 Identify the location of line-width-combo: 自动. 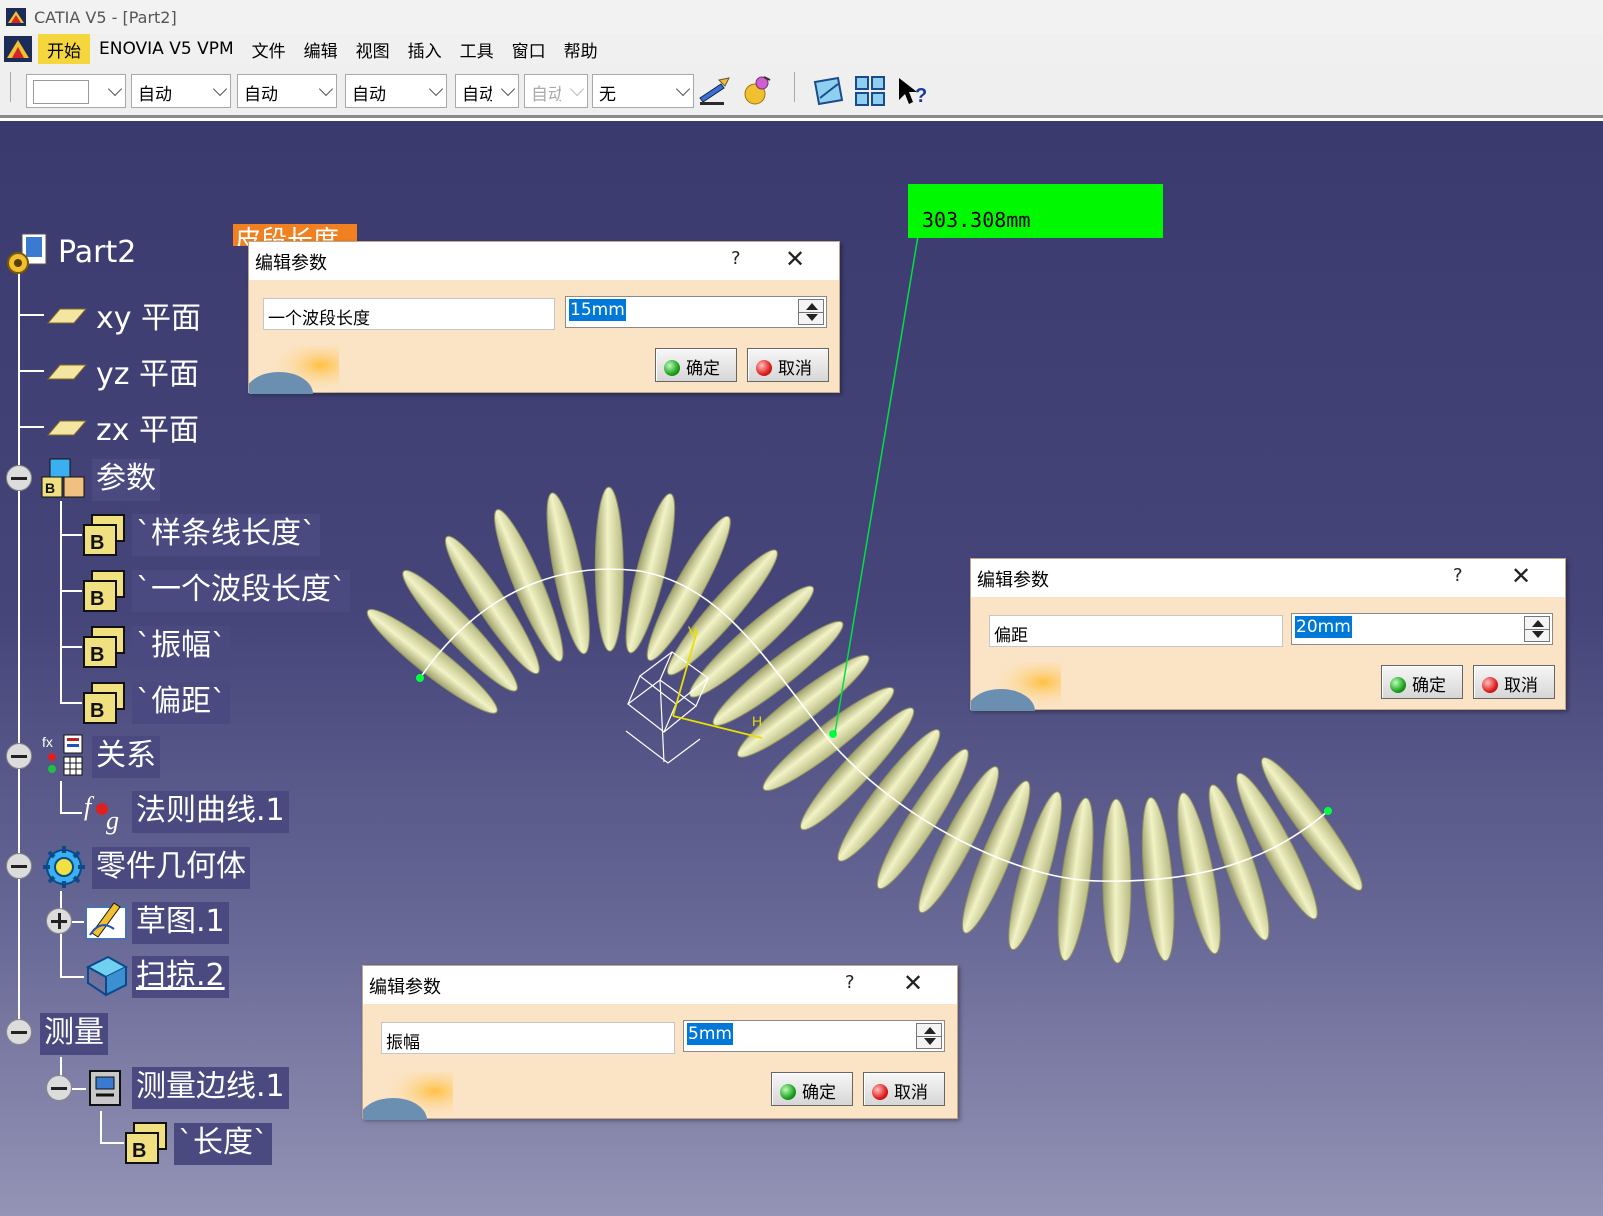
(287, 91).